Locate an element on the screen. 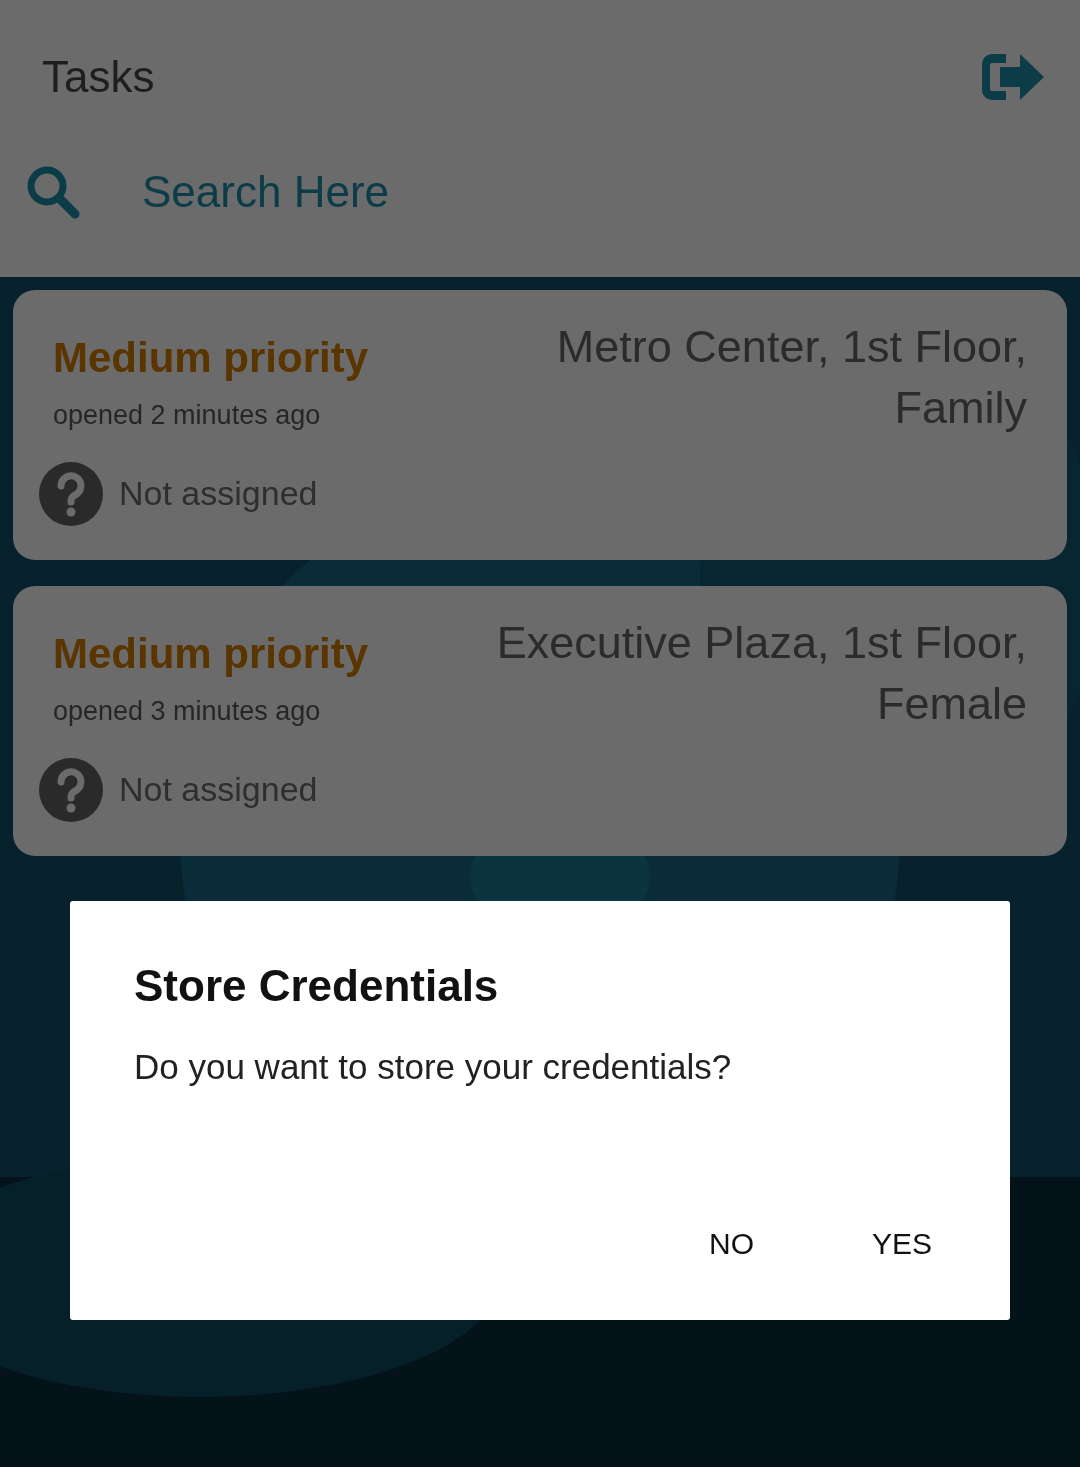 The width and height of the screenshot is (1080, 1467). opened-time: opened 2 minutes ago is located at coordinates (187, 415).